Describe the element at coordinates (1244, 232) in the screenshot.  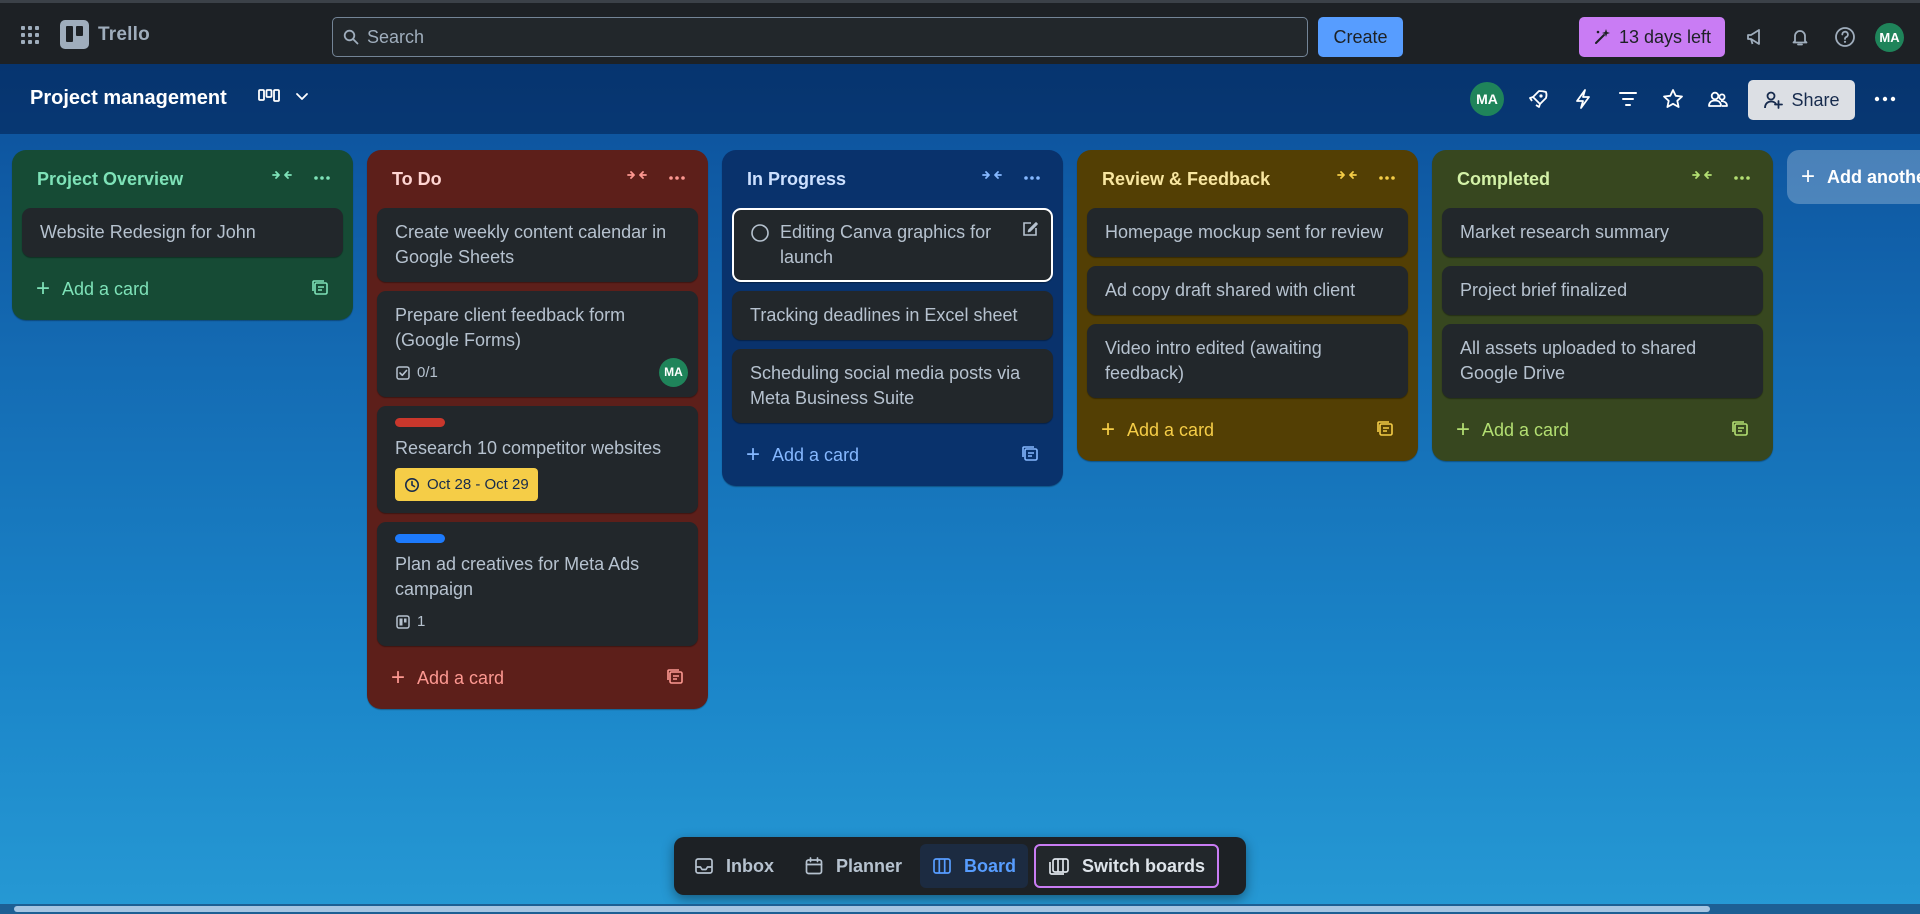
I see `card-title: Homepage mockup sent for review` at that location.